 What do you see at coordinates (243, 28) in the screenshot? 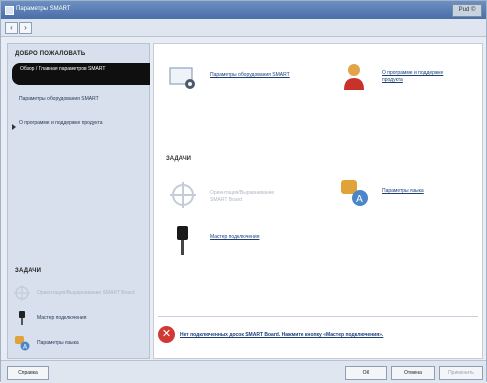
I see `navigation-bar: ‹ ›` at bounding box center [243, 28].